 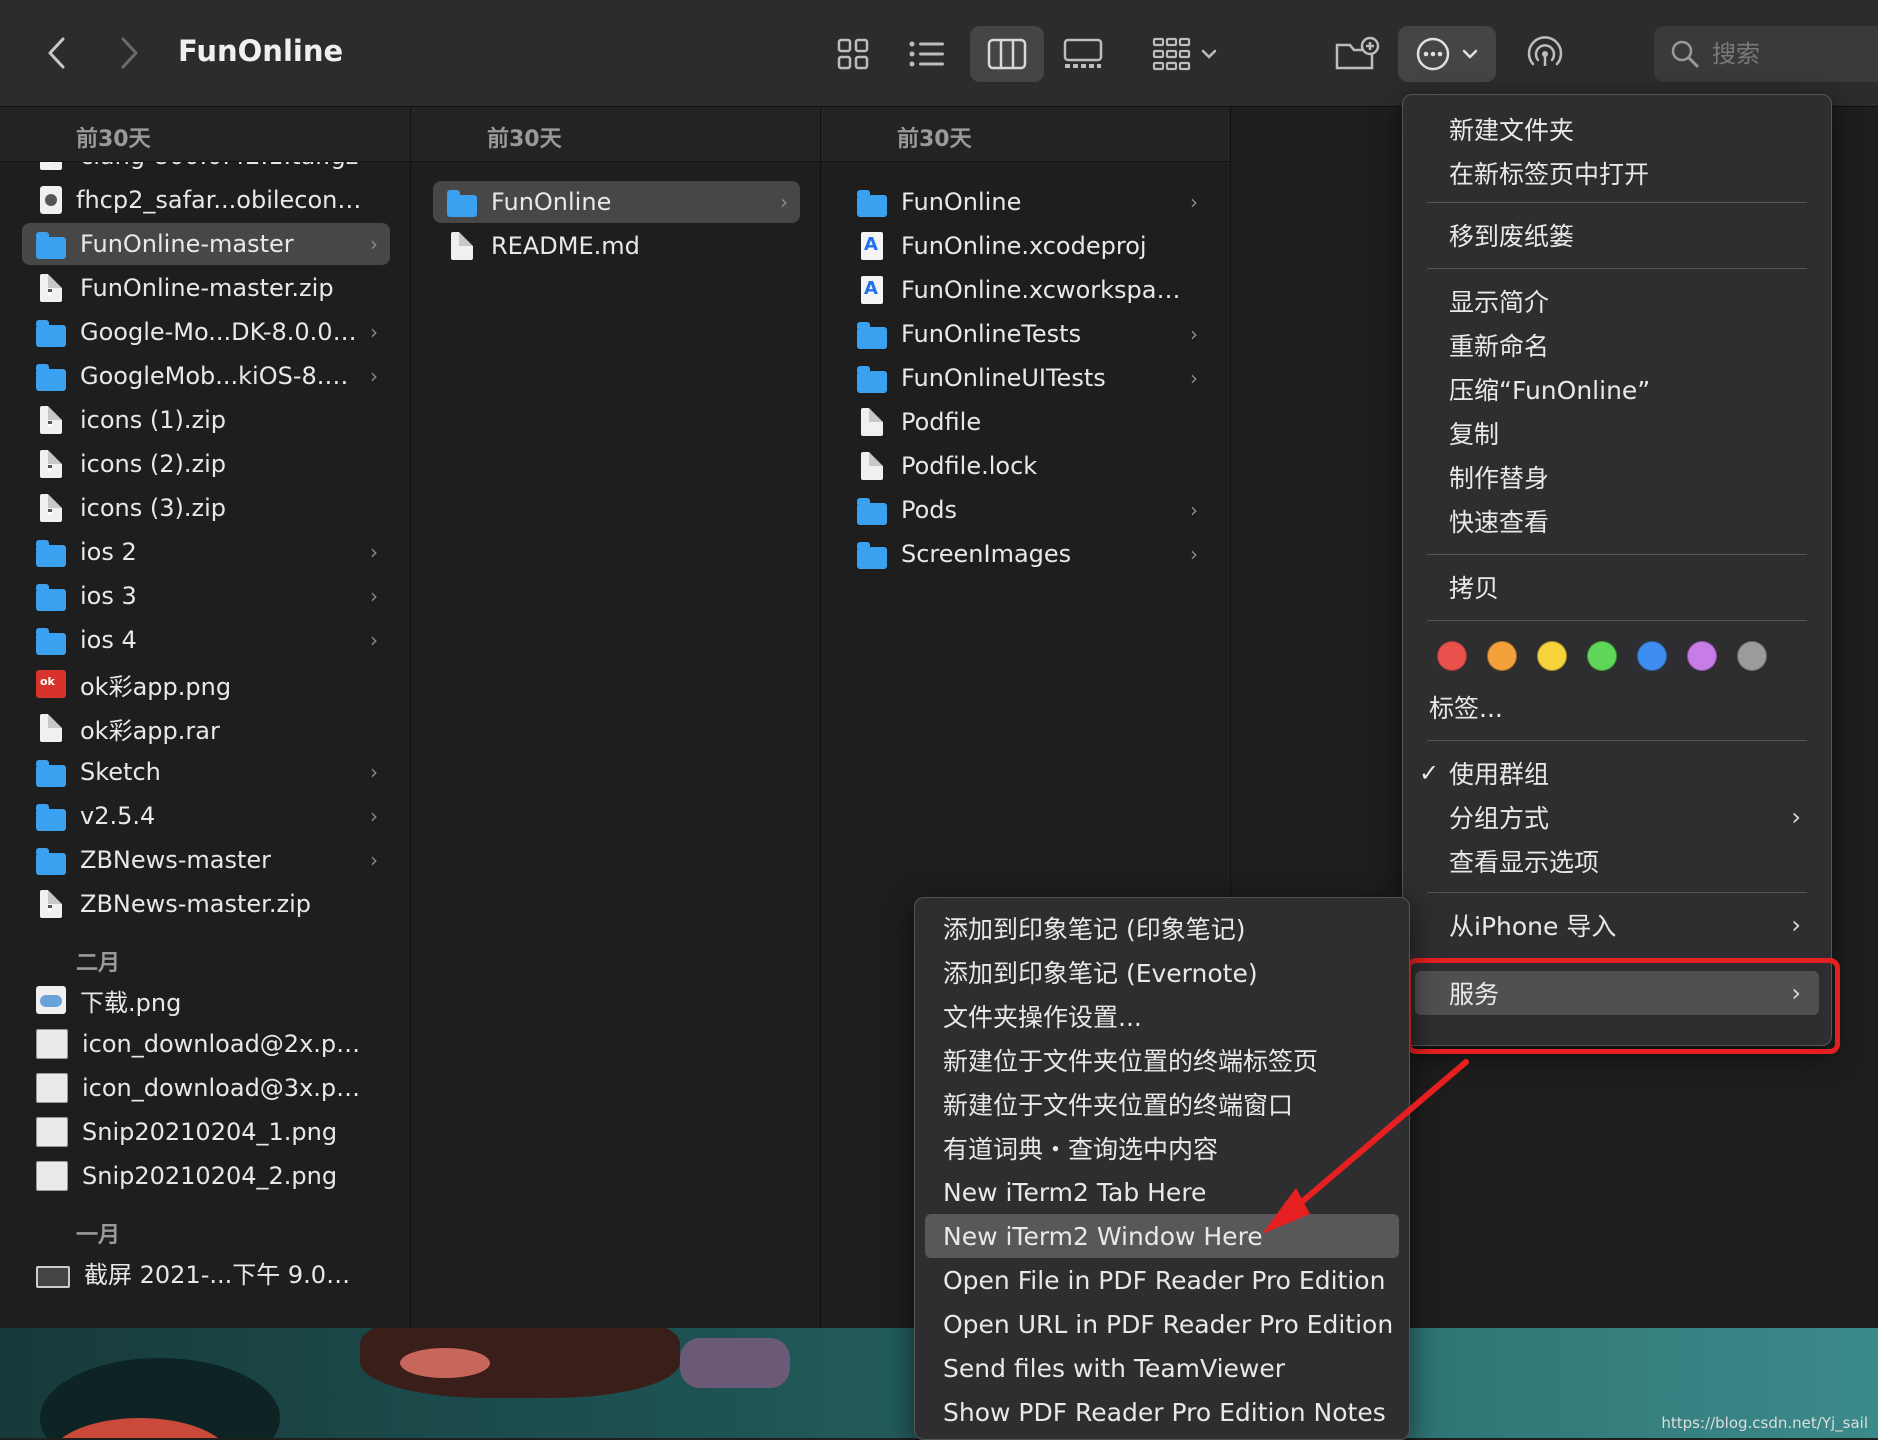 I want to click on new-folder-button, so click(x=1357, y=54).